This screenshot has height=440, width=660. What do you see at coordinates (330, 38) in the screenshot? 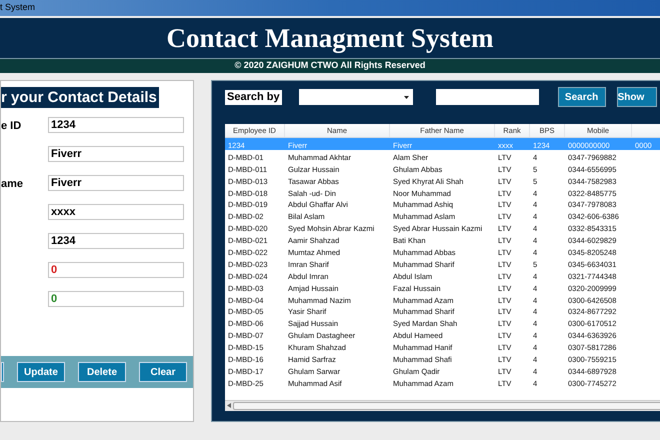
I see `app-title: Contact Managment System` at bounding box center [330, 38].